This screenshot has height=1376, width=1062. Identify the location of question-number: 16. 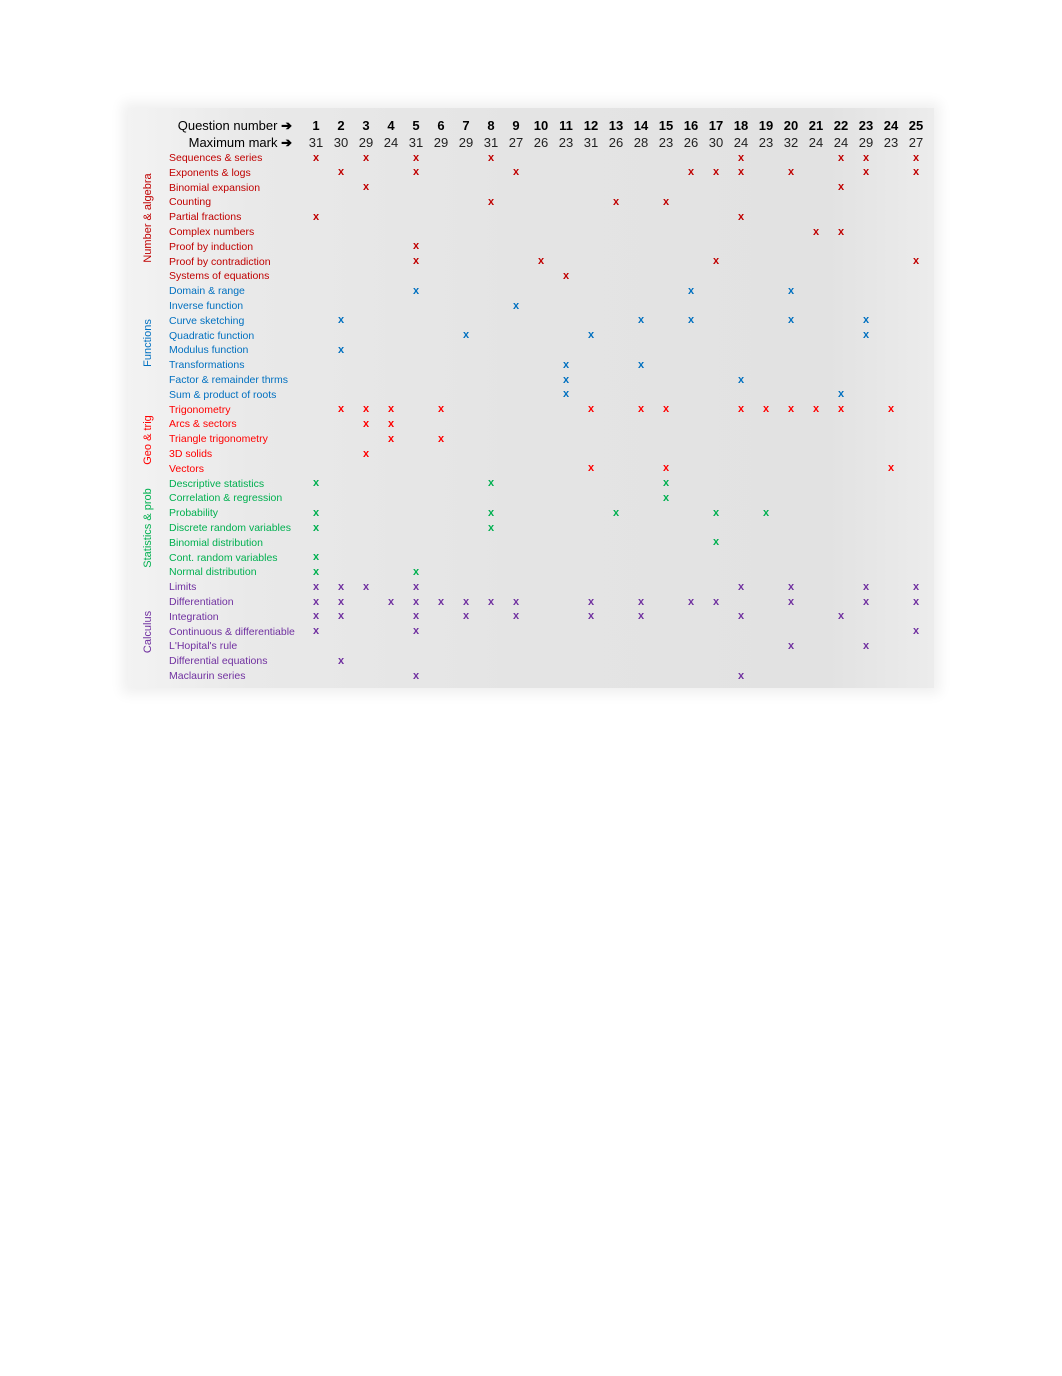
(691, 125).